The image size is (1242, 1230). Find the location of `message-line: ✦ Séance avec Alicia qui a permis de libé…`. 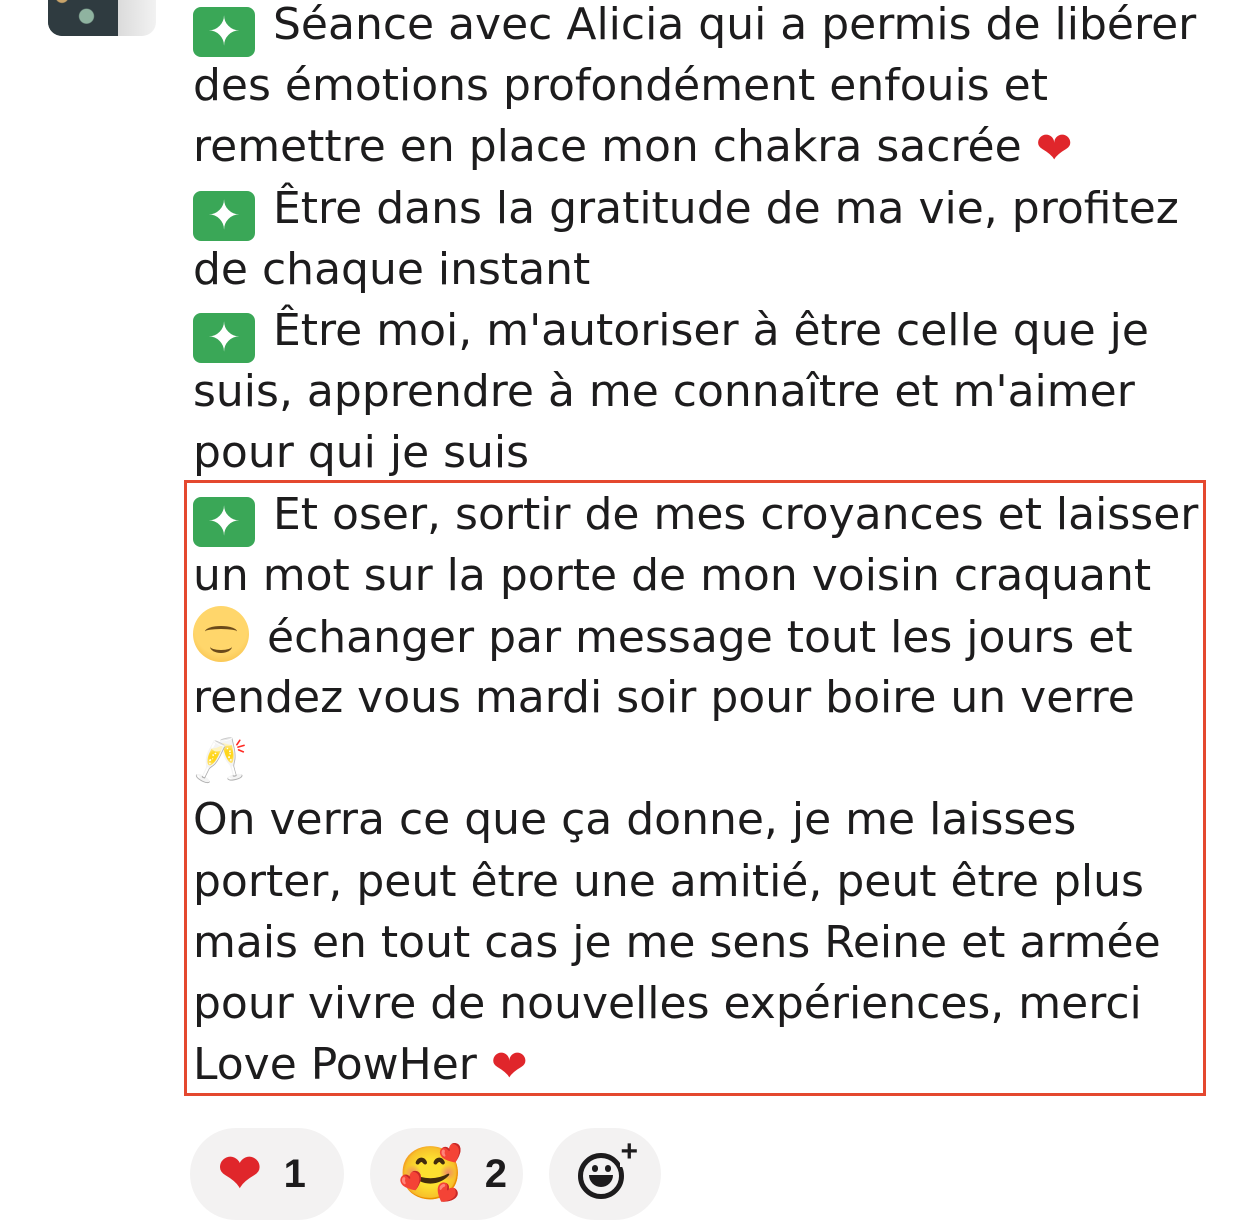

message-line: ✦ Séance avec Alicia qui a permis de libé… is located at coordinates (698, 28).